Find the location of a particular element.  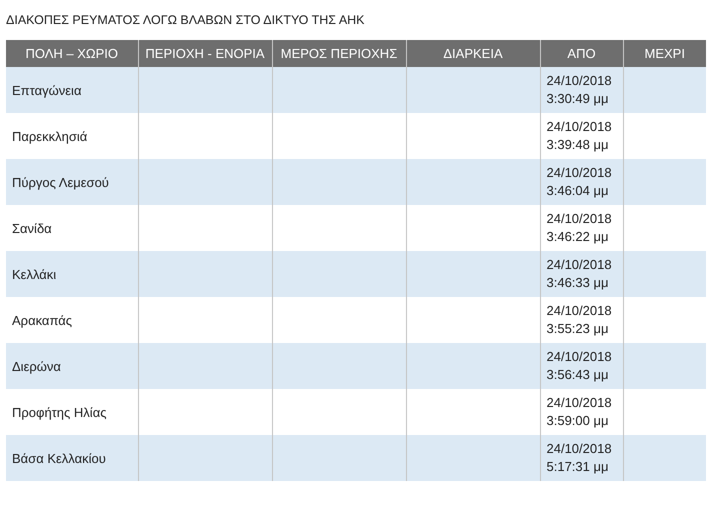

column-header: ΠΕΡΙΟΧΗ - ΕΝΟΡΙΑ is located at coordinates (205, 53).